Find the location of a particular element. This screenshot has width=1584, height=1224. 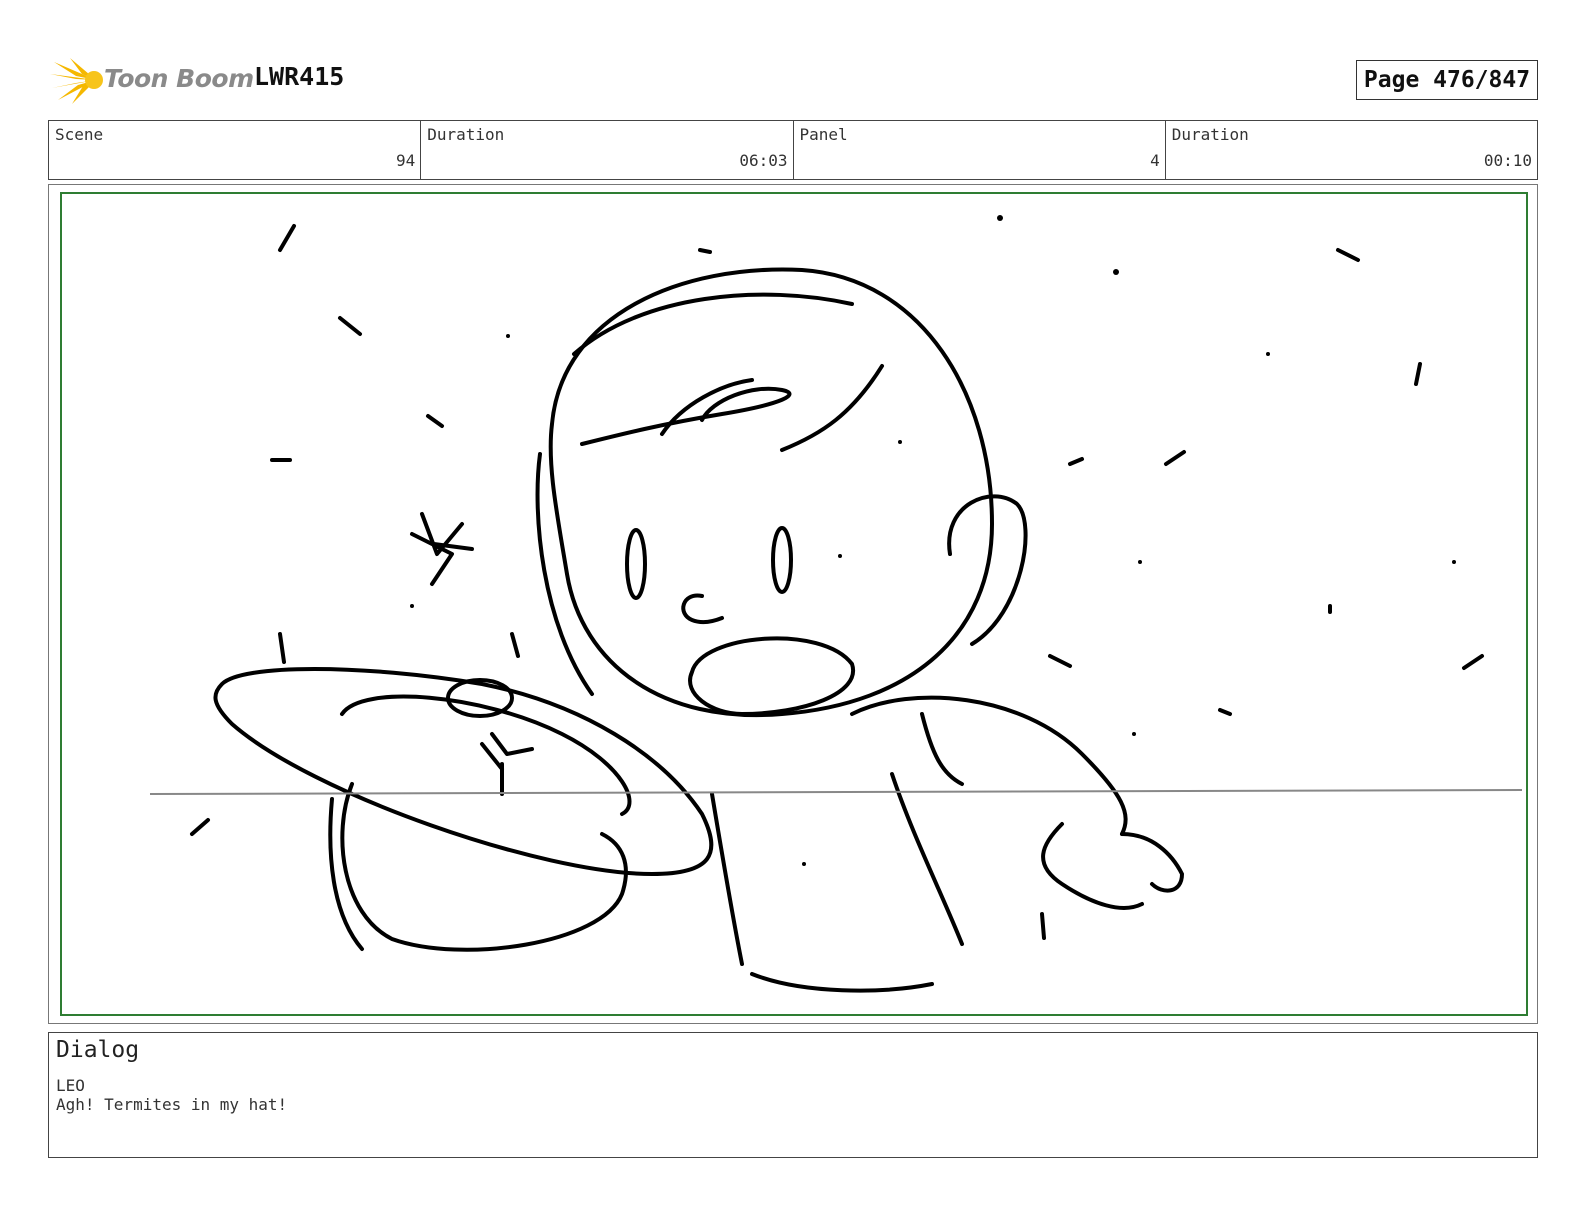

scene-duration-cell: Duration 06:03 is located at coordinates (607, 150).